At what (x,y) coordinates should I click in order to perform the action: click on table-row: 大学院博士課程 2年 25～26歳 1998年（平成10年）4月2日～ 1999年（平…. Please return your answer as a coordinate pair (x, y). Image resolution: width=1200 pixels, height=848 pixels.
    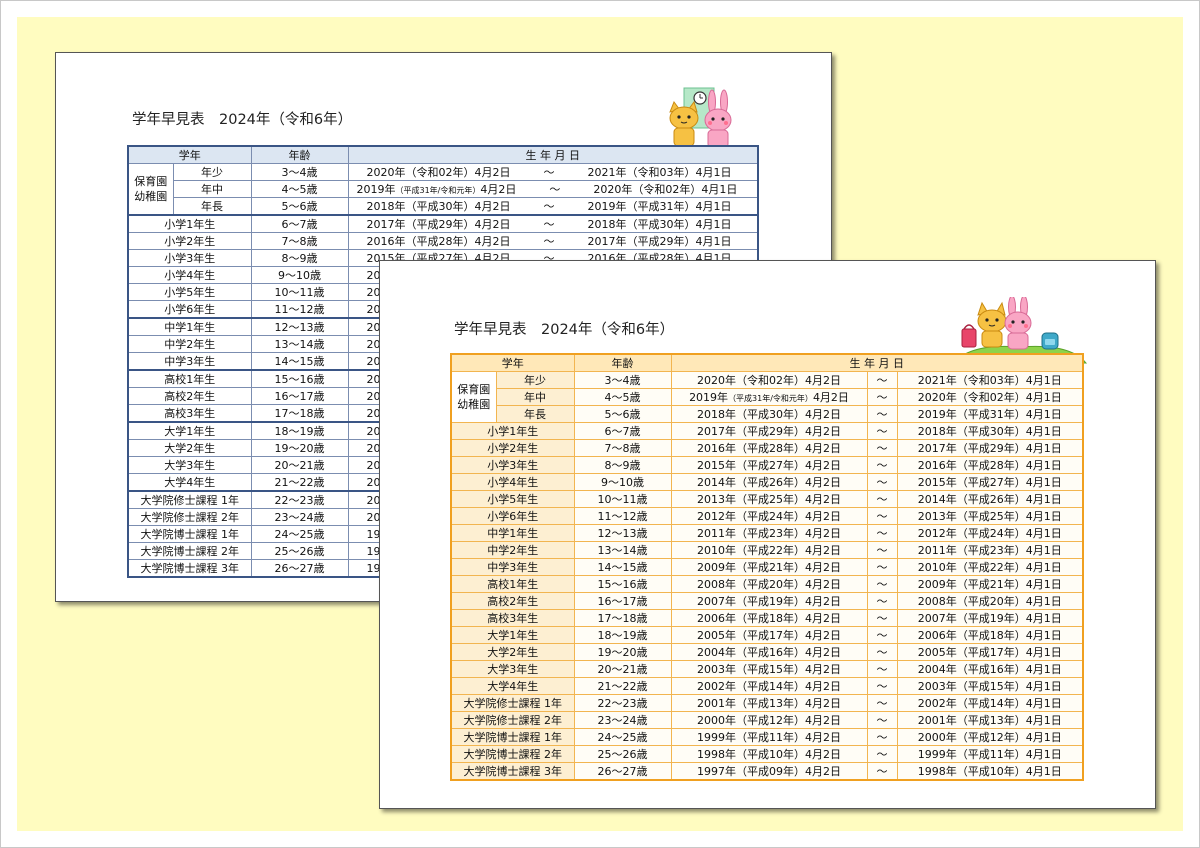
    Looking at the image, I should click on (767, 754).